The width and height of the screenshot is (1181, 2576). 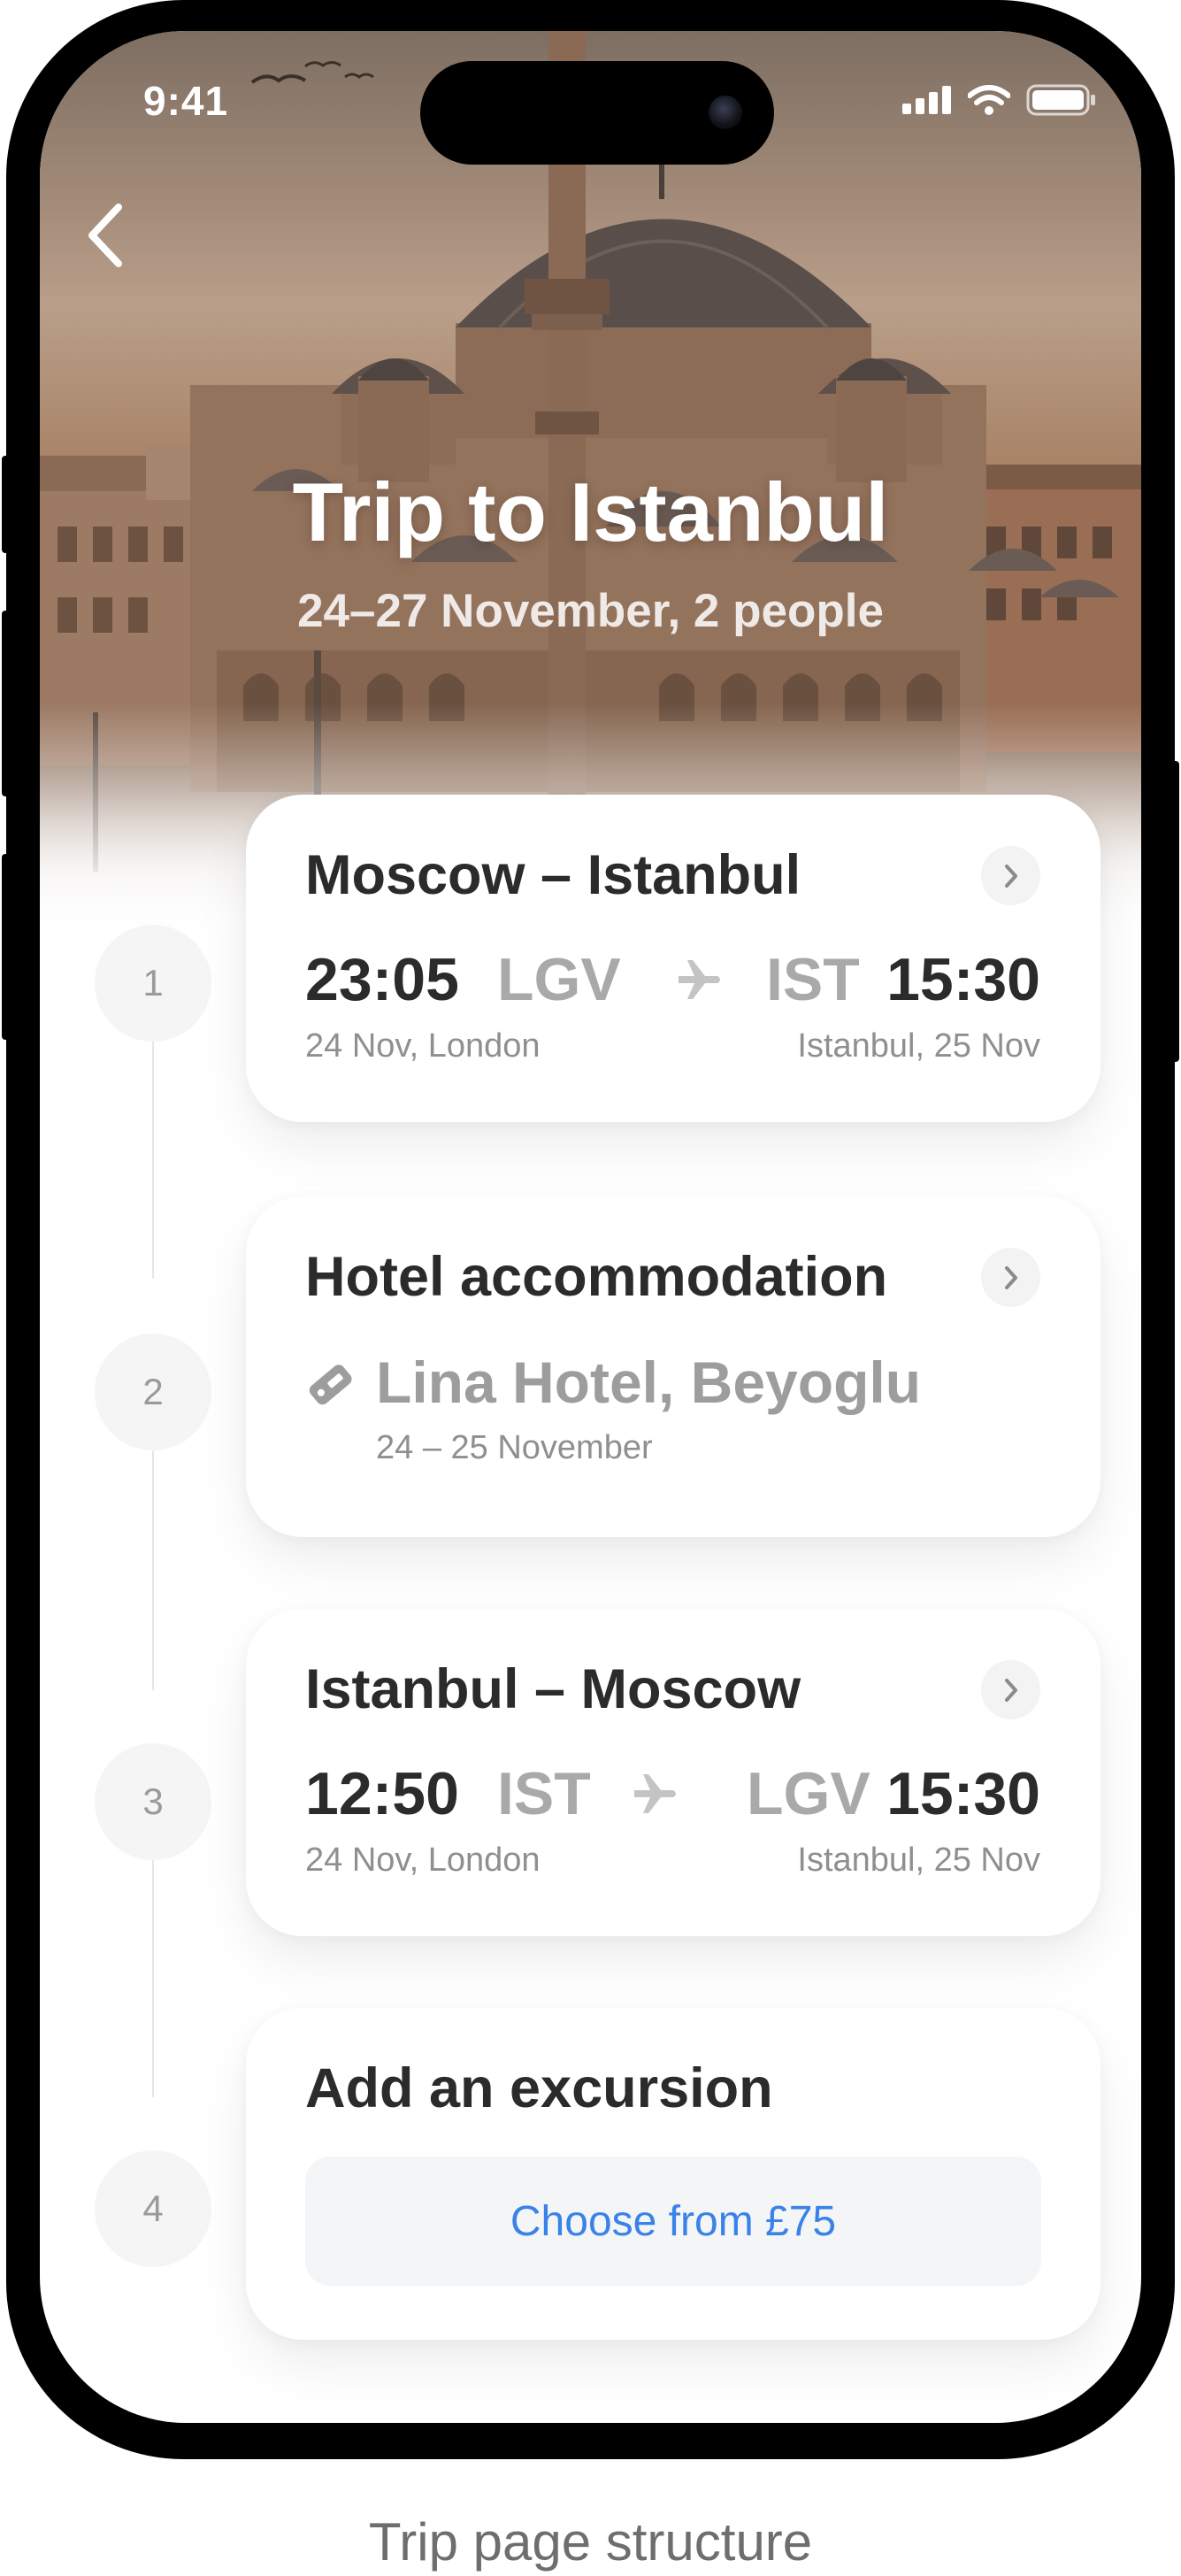 I want to click on departure-airport: IST, so click(x=544, y=1793).